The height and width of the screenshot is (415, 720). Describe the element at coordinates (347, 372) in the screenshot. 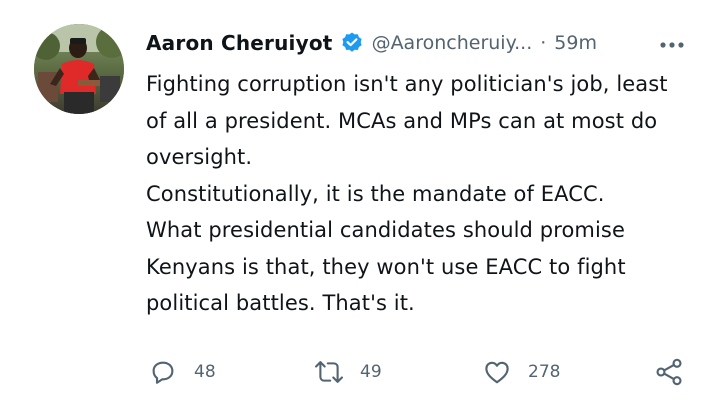

I see `retweet-button: 49` at that location.